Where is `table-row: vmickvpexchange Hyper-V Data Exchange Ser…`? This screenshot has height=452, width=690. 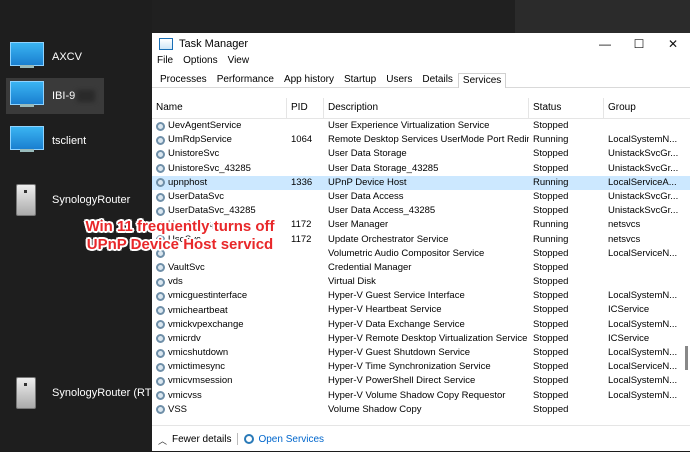
table-row: vmickvpexchange Hyper-V Data Exchange Ser… is located at coordinates (421, 325).